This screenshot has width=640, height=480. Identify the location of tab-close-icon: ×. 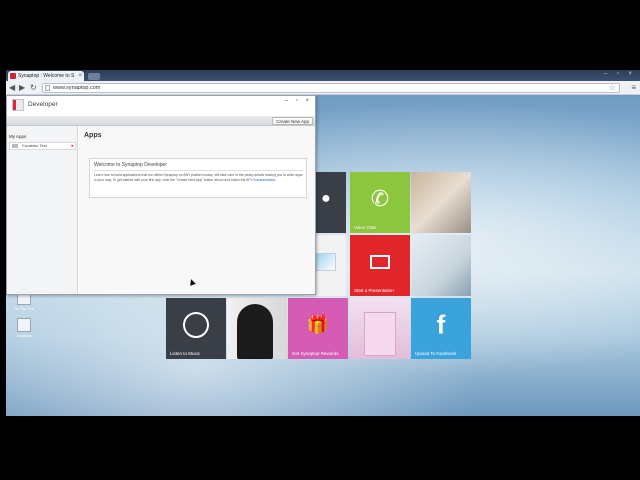
(80, 76).